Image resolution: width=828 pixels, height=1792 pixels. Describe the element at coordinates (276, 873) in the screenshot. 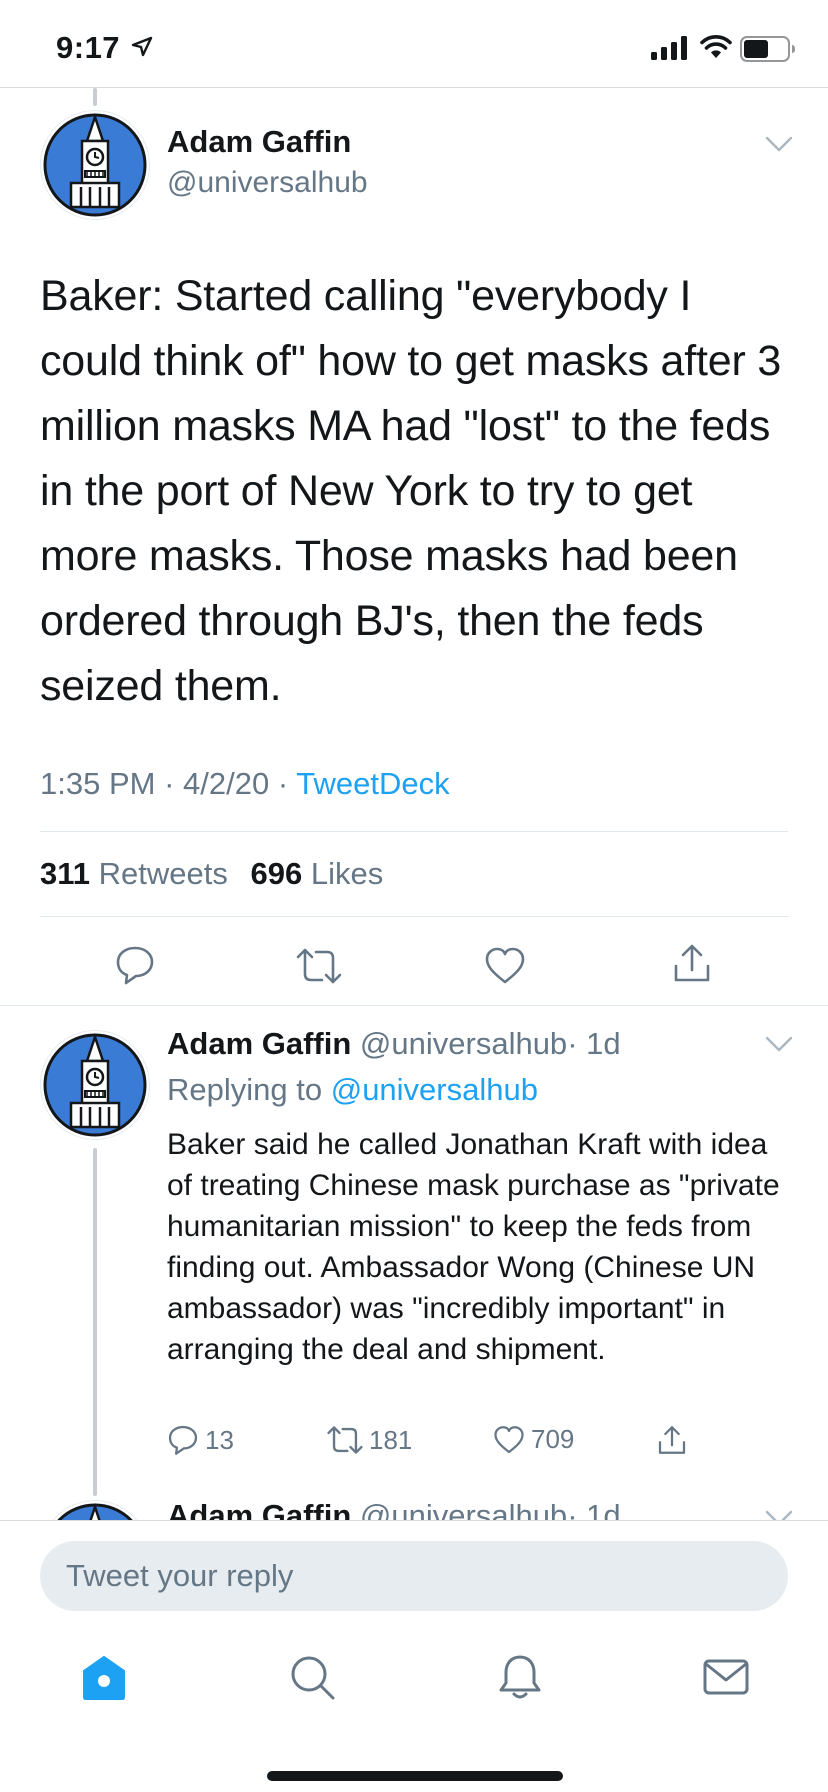

I see `likes-count: 696` at that location.